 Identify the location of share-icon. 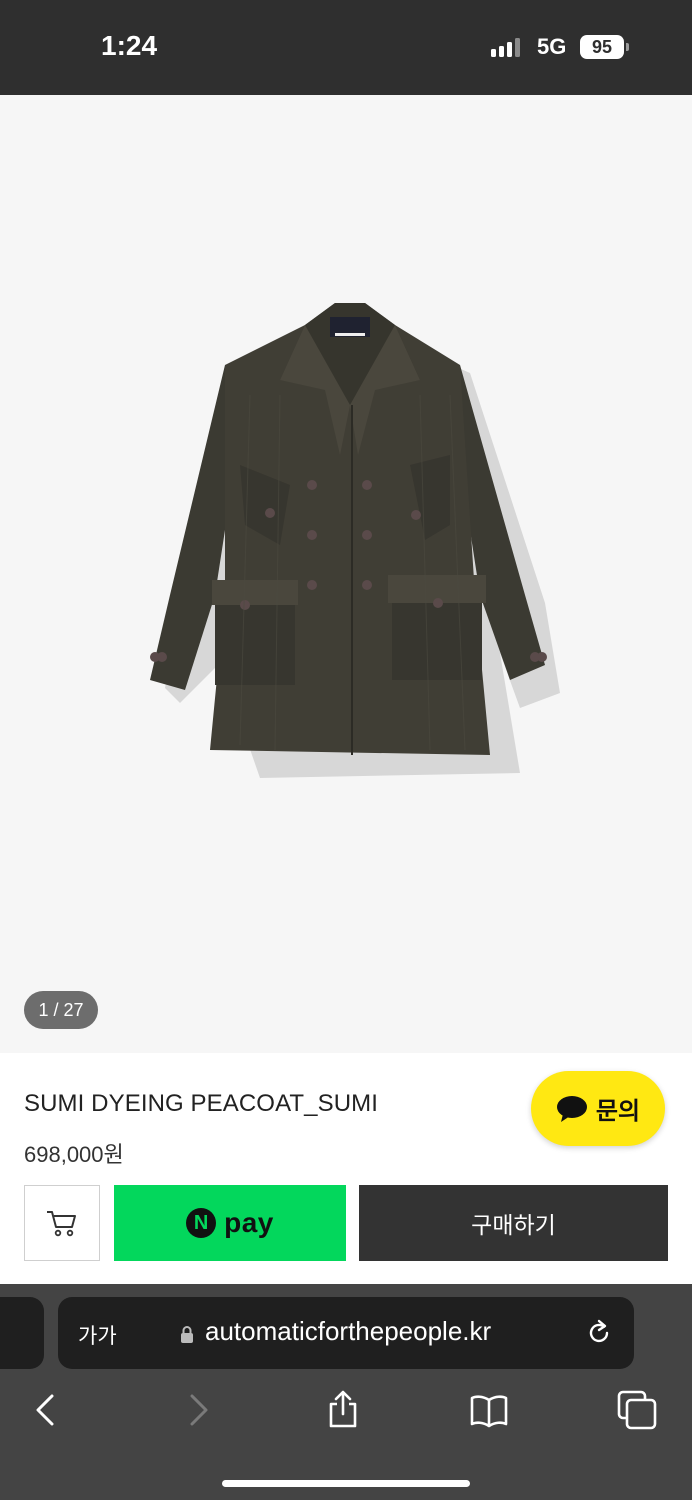
(343, 1410).